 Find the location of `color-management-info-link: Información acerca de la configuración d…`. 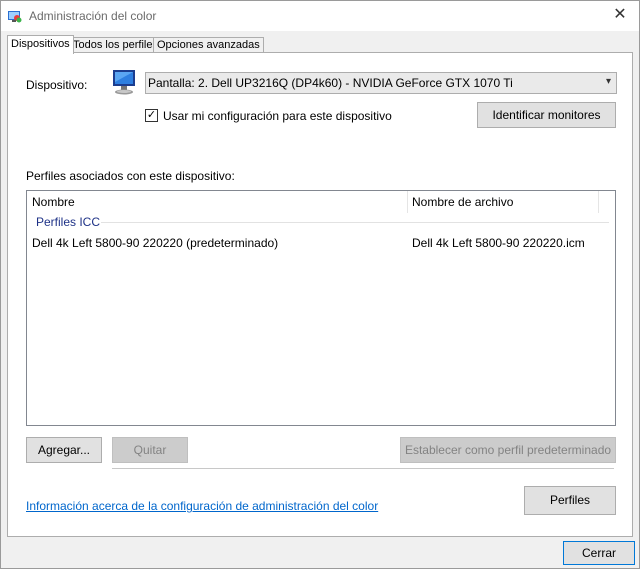

color-management-info-link: Información acerca de la configuración d… is located at coordinates (202, 506).